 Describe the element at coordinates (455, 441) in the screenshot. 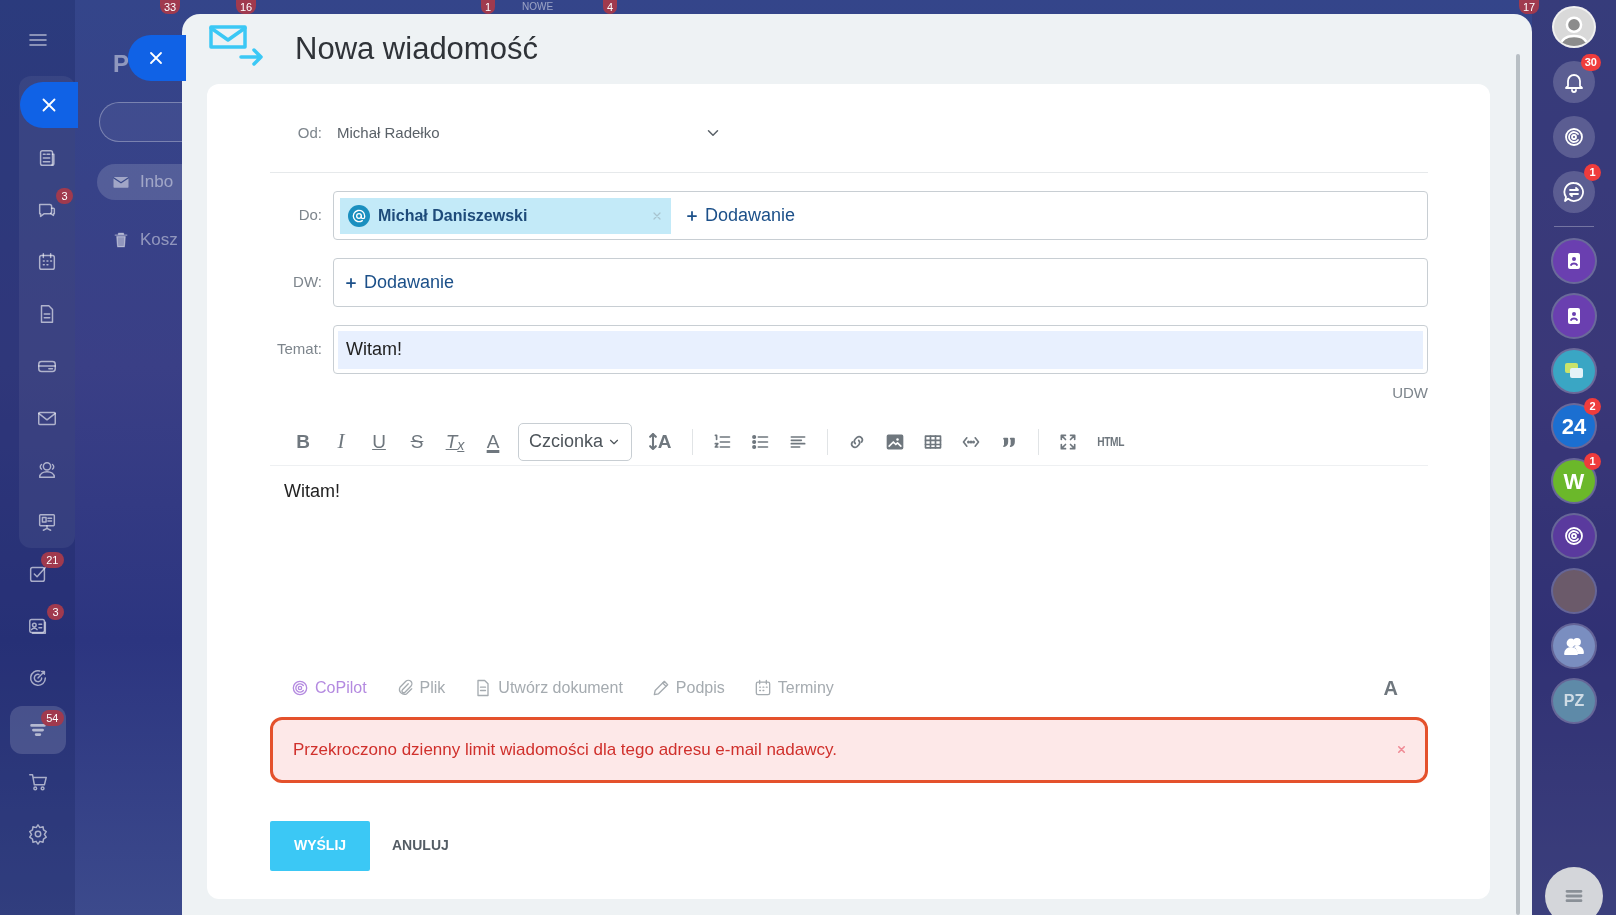

I see `clear-format-button: T$_{x}$` at that location.